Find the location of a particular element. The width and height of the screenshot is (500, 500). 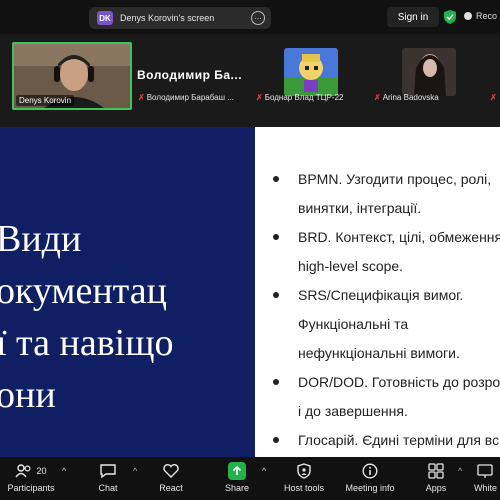

apps-label: Apps is located at coordinates (436, 488).